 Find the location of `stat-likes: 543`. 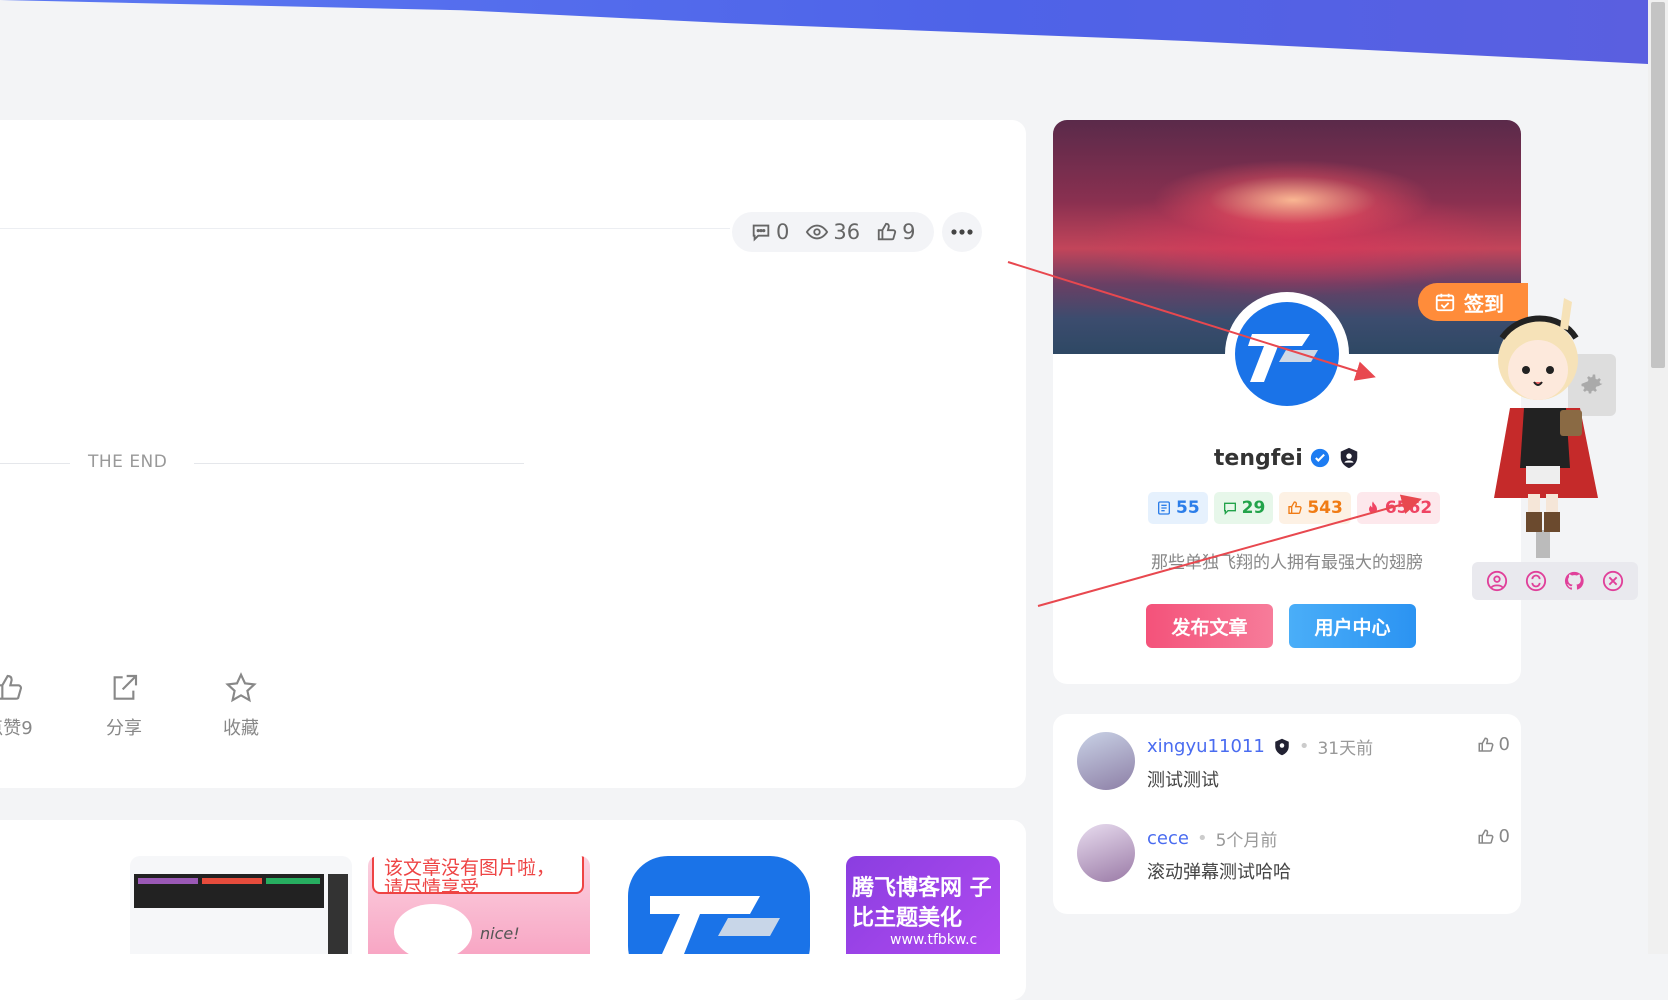

stat-likes: 543 is located at coordinates (1315, 508).